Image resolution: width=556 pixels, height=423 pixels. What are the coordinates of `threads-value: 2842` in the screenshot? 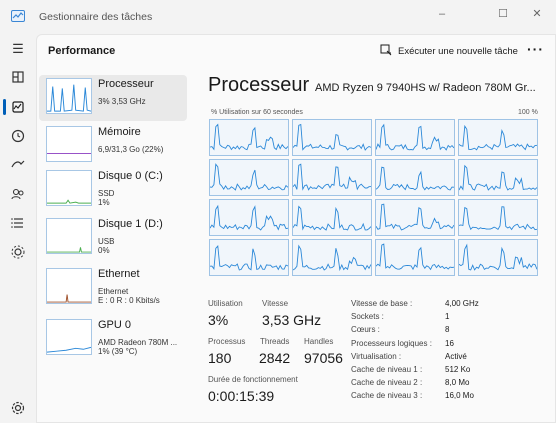 It's located at (275, 358).